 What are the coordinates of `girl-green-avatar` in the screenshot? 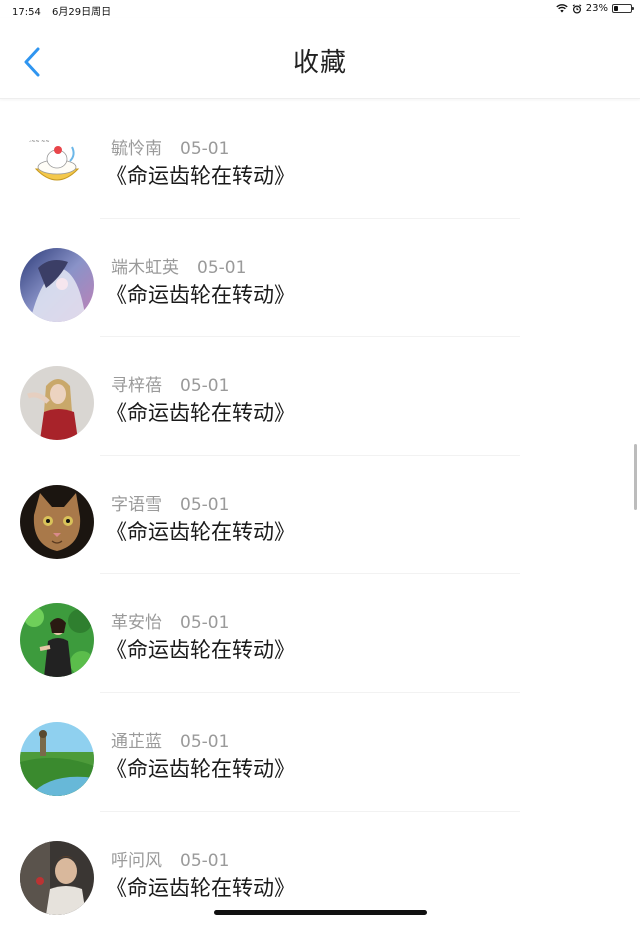 It's located at (57, 640).